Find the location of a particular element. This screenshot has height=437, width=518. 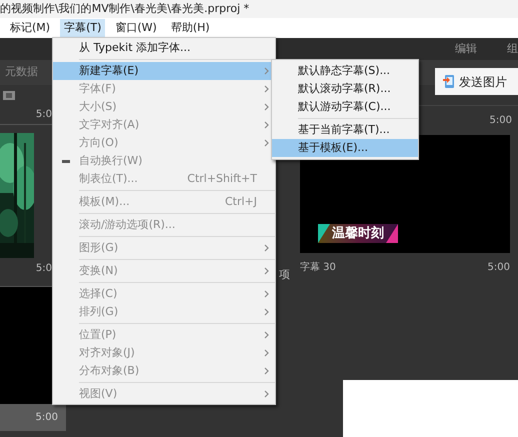

workspace-tab: 编辑 is located at coordinates (466, 49).